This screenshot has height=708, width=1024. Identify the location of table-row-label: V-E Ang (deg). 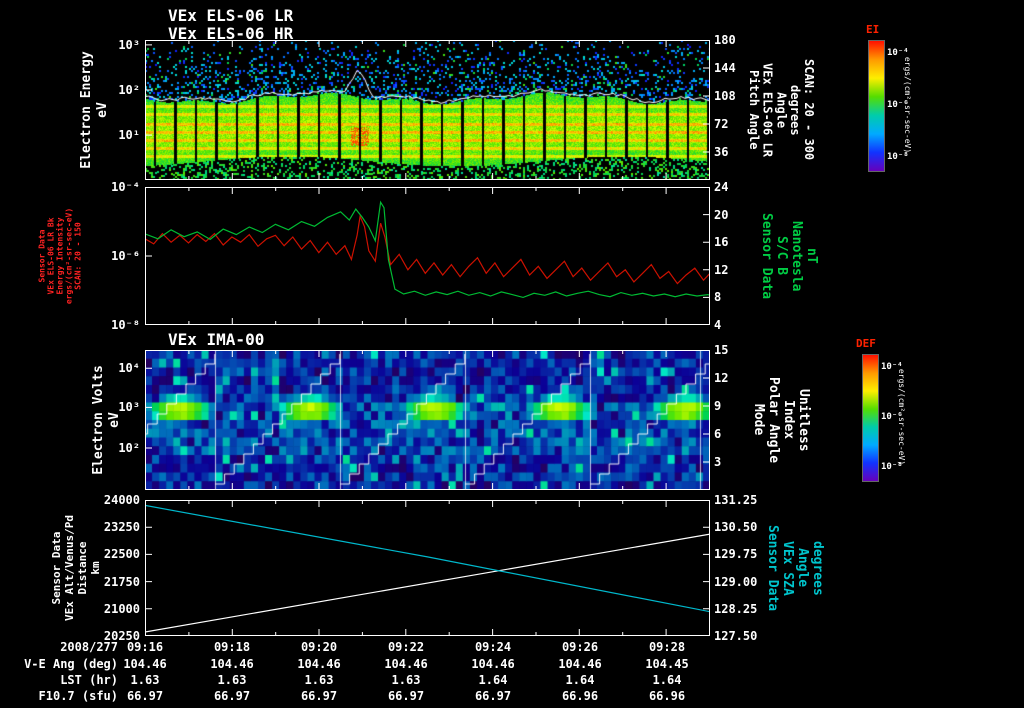
(71, 664).